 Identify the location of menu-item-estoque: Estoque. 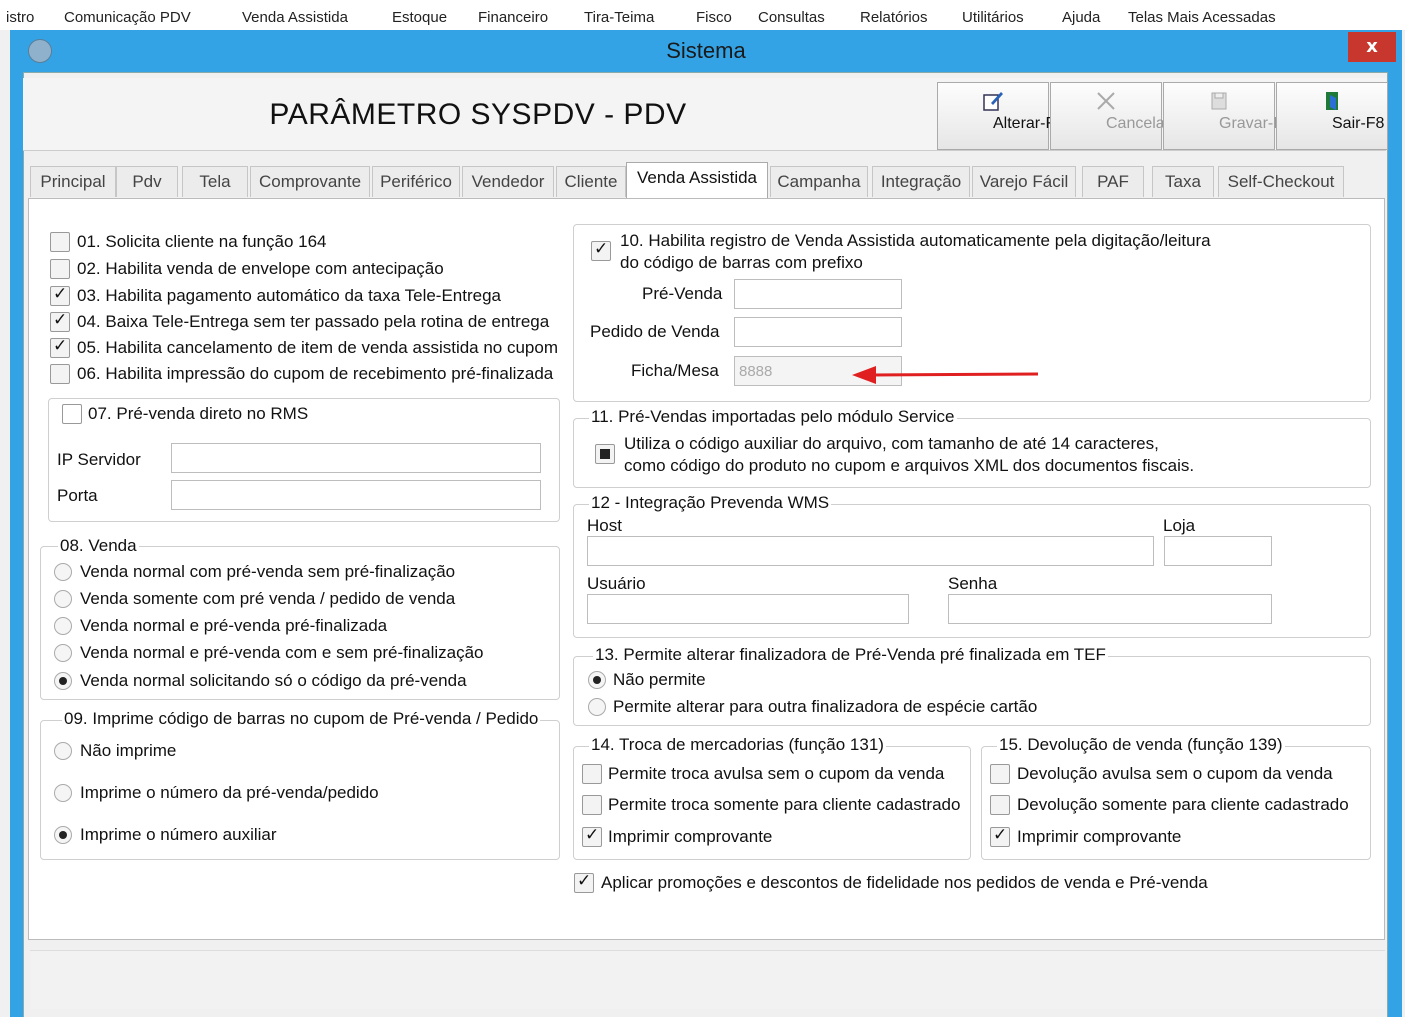
(419, 17).